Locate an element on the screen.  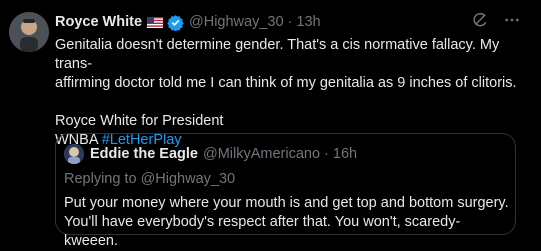
avatar is located at coordinates (29, 32).